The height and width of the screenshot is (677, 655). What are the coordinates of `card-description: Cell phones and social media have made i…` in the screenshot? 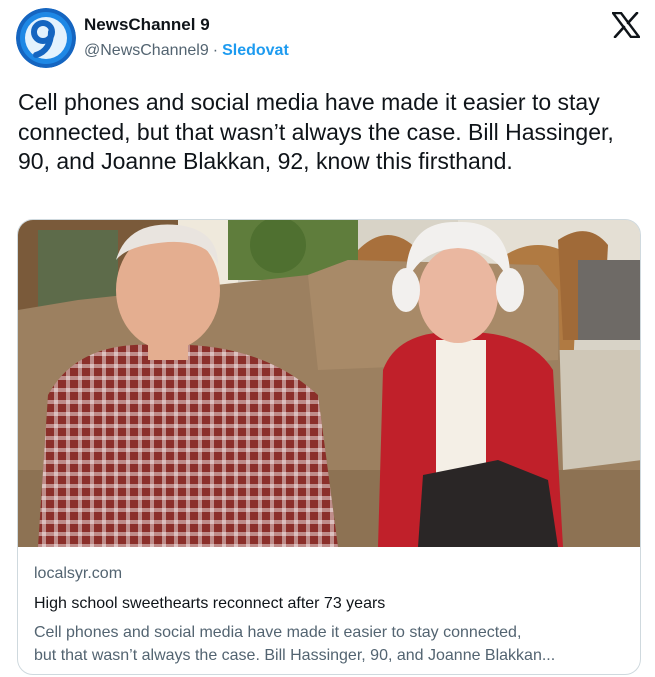 It's located at (334, 644).